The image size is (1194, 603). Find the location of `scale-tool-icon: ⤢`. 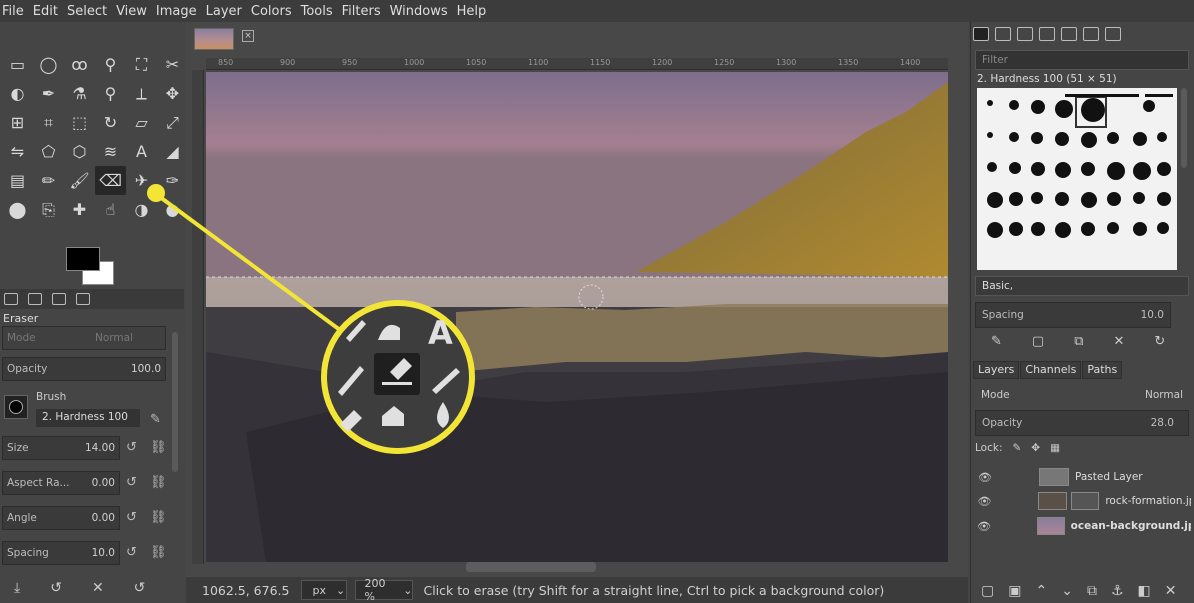

scale-tool-icon: ⤢ is located at coordinates (172, 122).